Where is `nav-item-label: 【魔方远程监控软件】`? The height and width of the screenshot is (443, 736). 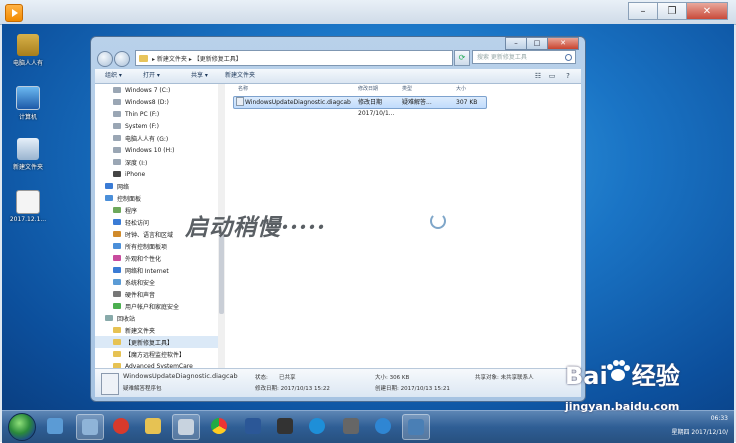 nav-item-label: 【魔方远程监控软件】 is located at coordinates (155, 355).